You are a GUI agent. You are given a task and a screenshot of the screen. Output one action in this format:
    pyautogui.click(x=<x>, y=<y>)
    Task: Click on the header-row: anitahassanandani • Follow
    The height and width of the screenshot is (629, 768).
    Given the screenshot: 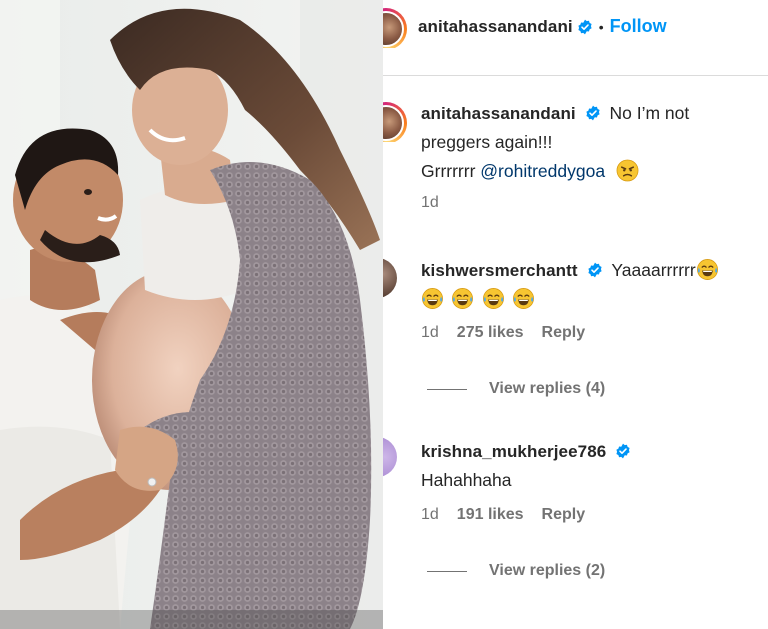 What is the action you would take?
    pyautogui.click(x=542, y=26)
    